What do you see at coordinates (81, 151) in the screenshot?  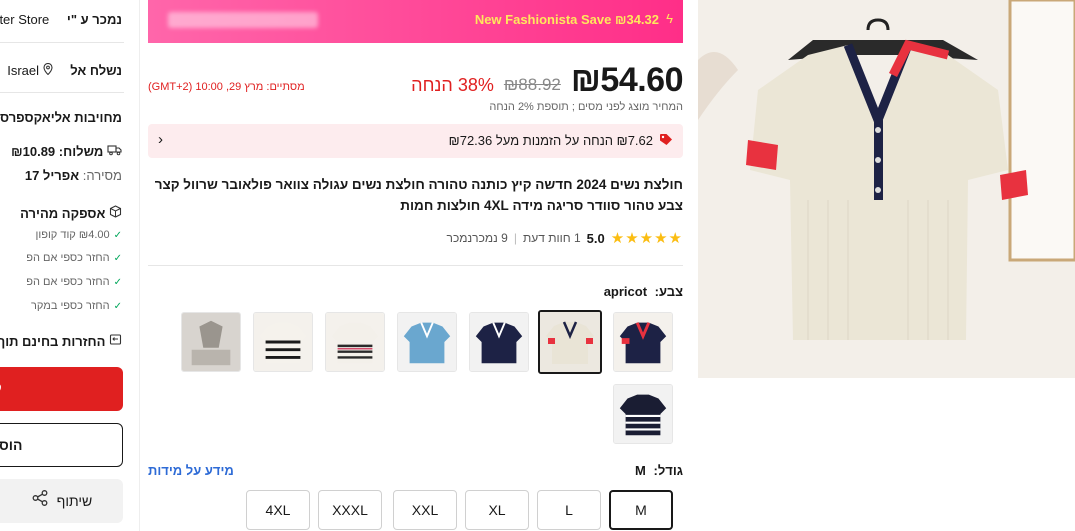 I see `shipping-label: משלוח:` at bounding box center [81, 151].